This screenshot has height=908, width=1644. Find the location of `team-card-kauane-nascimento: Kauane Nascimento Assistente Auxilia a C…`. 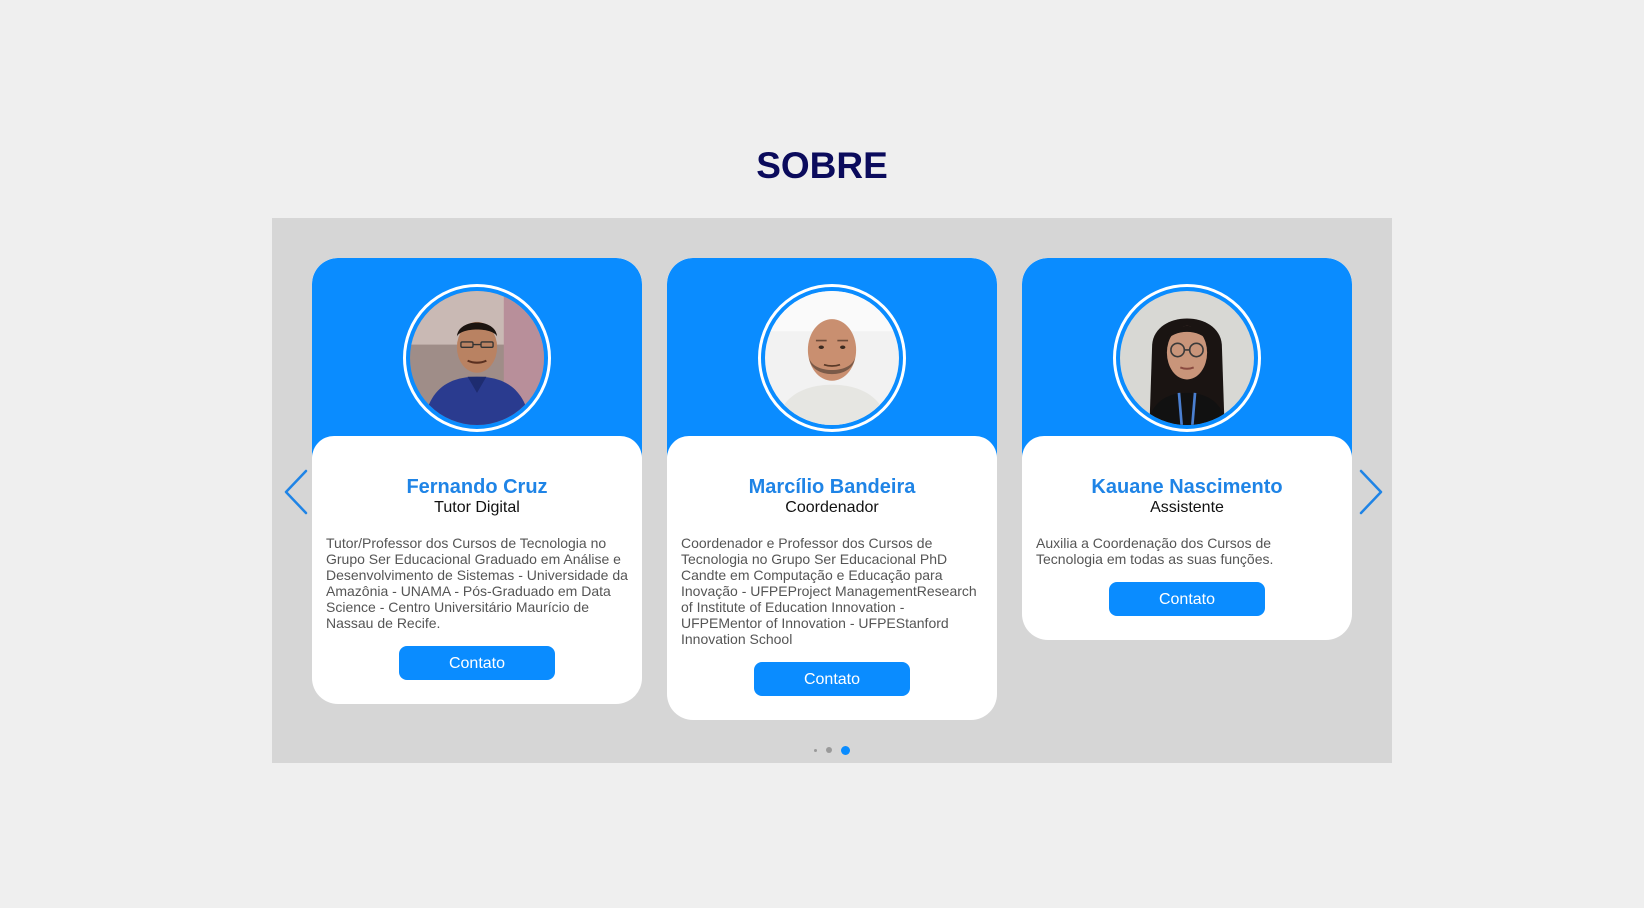

team-card-kauane-nascimento: Kauane Nascimento Assistente Auxilia a C… is located at coordinates (1187, 449).